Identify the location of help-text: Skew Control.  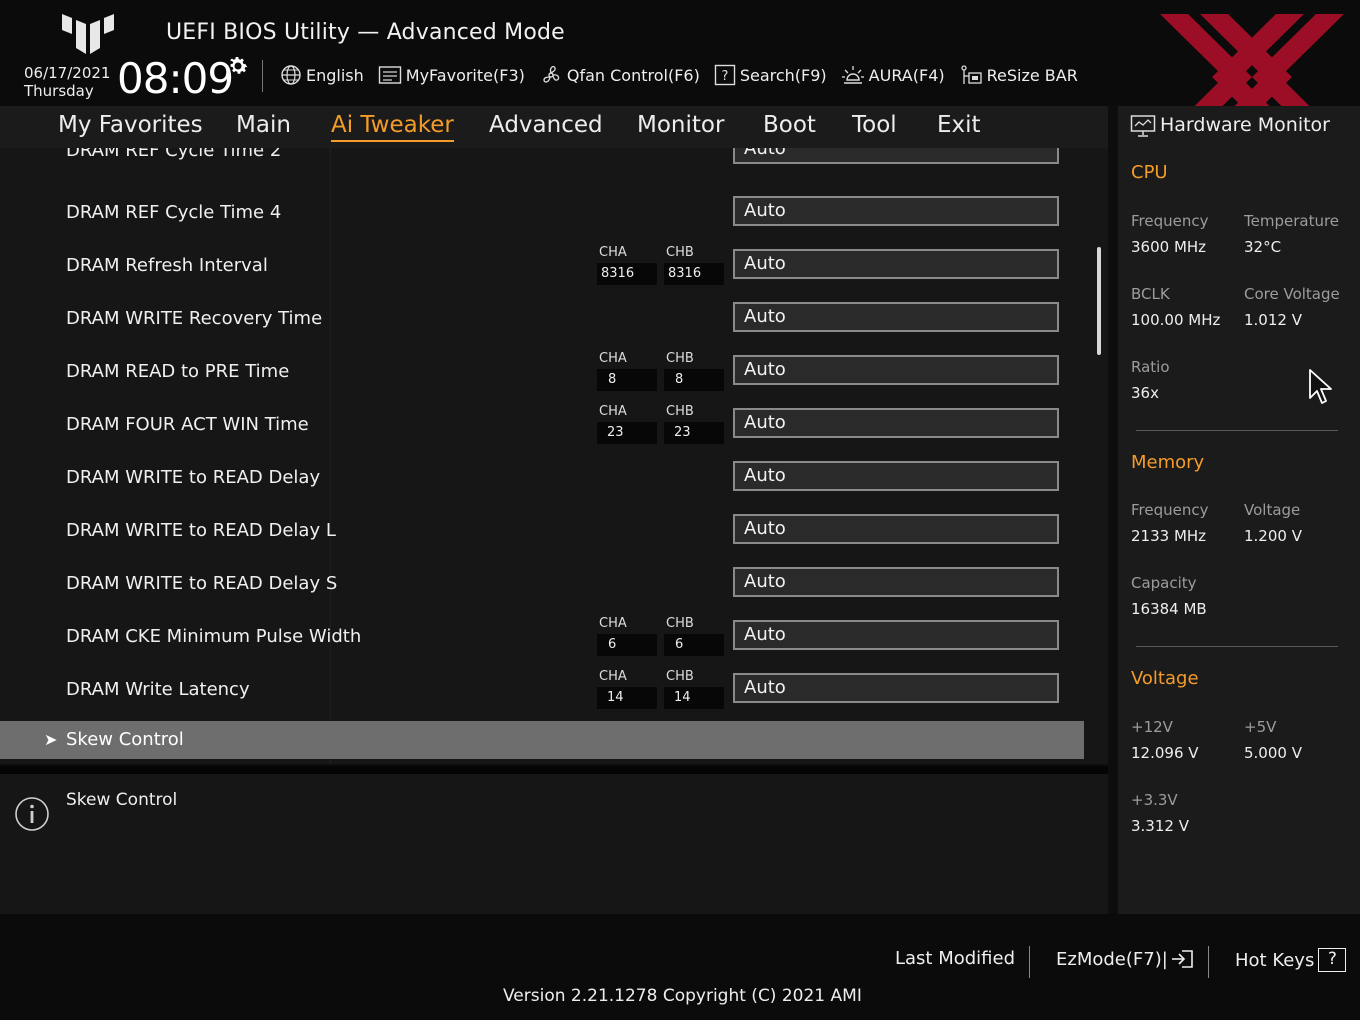
(122, 800).